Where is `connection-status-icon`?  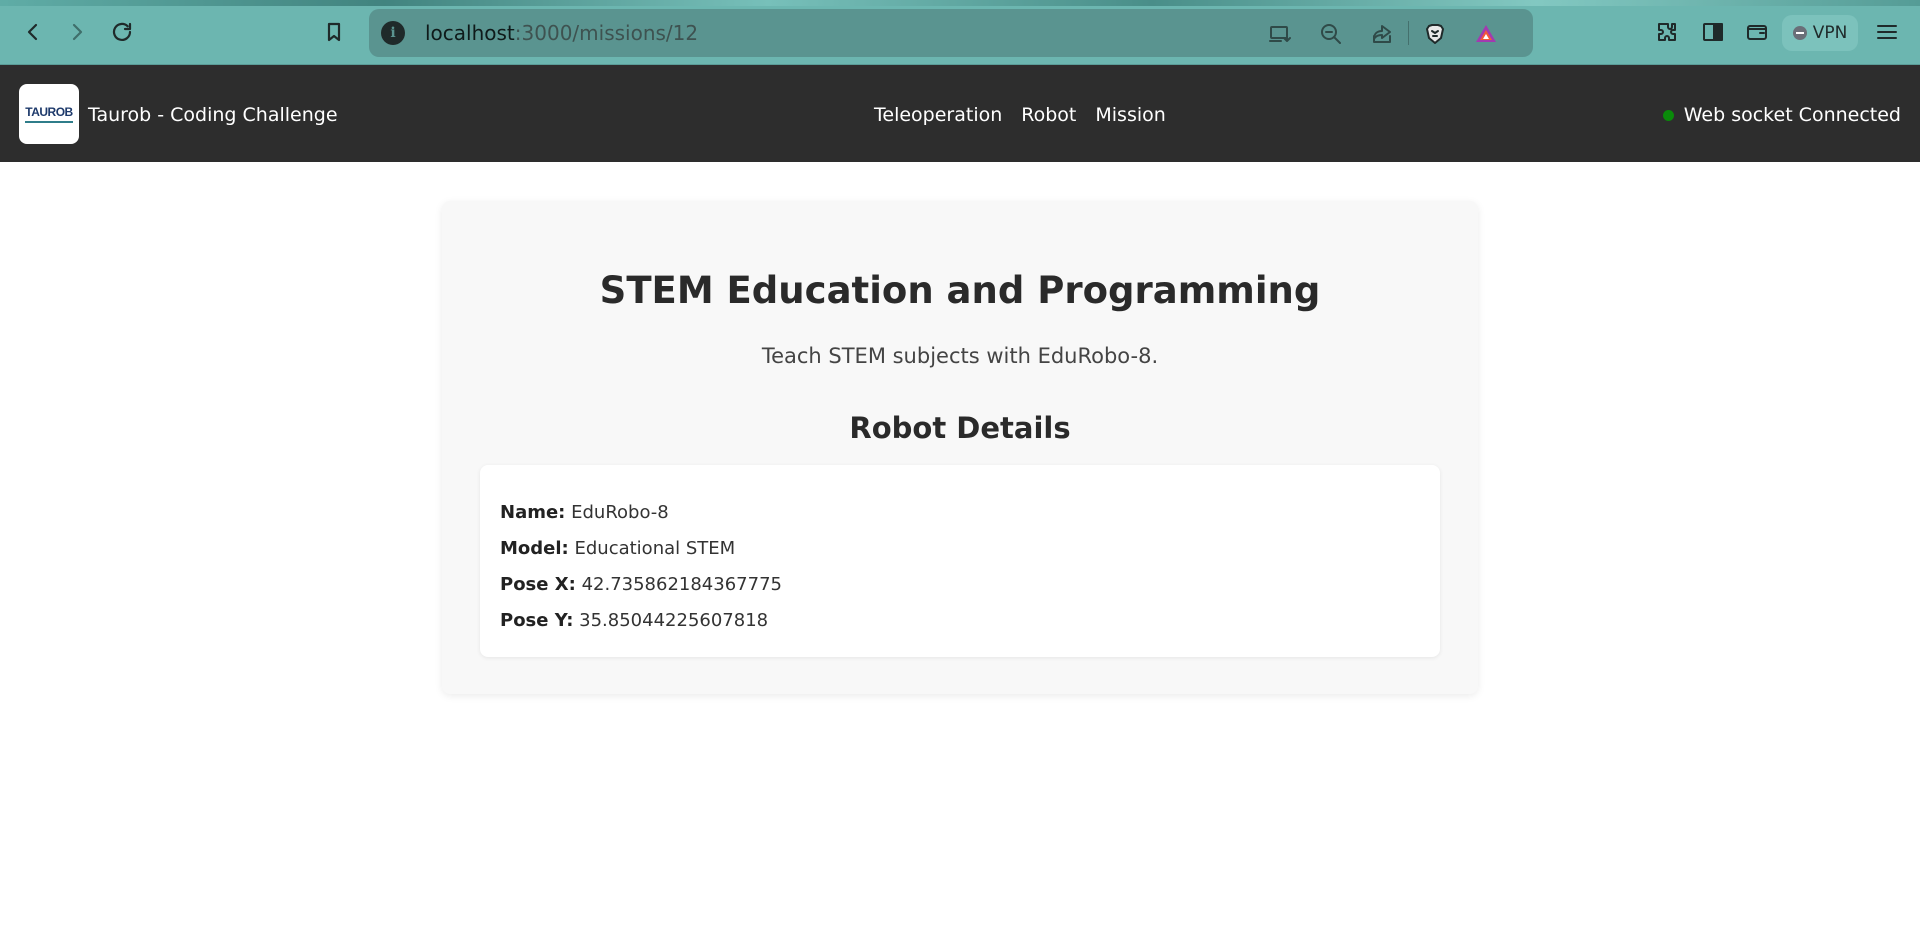 connection-status-icon is located at coordinates (1668, 115).